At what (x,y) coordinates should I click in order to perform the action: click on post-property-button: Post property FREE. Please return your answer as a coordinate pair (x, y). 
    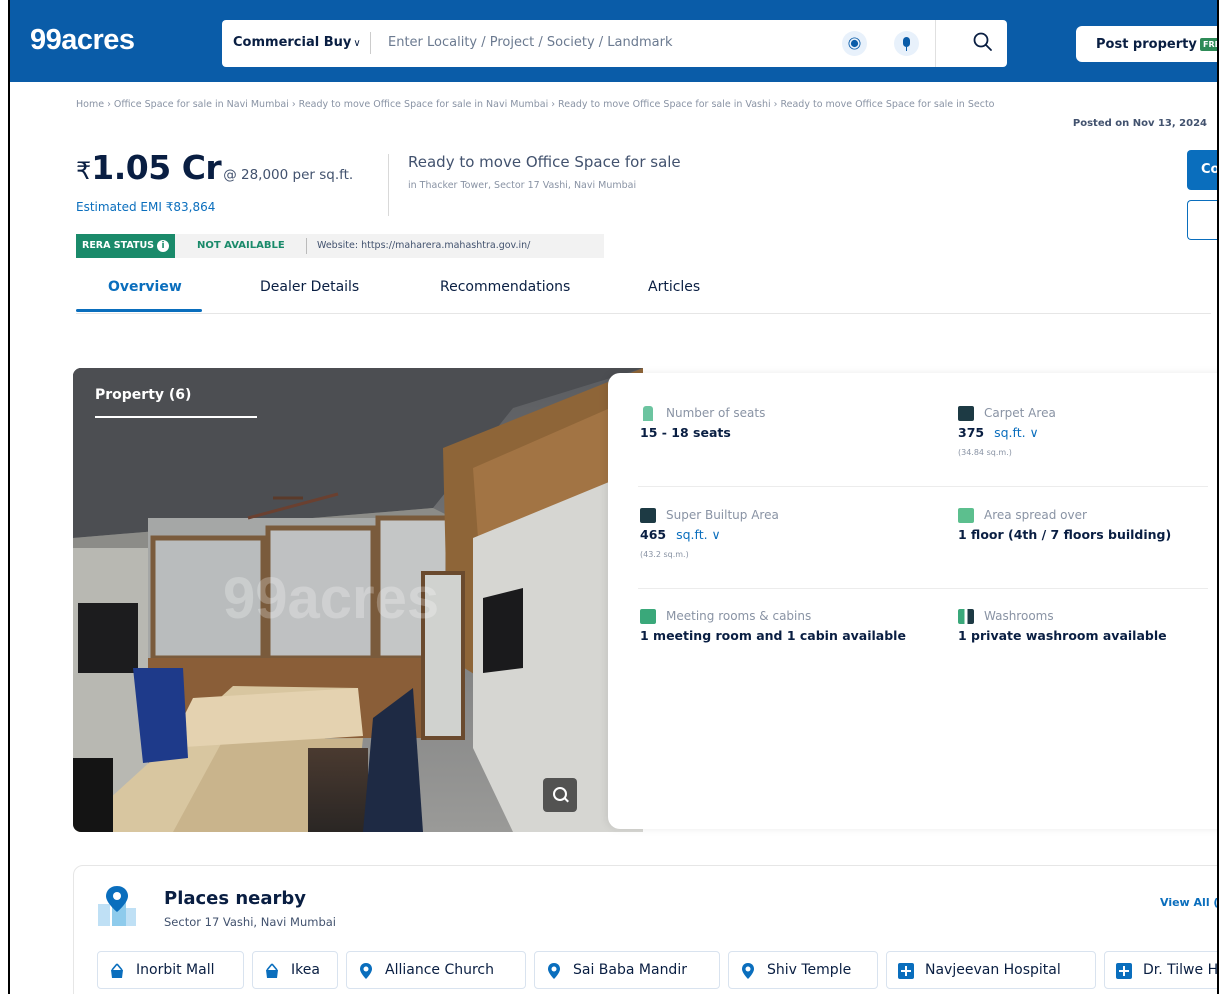
    Looking at the image, I should click on (1146, 44).